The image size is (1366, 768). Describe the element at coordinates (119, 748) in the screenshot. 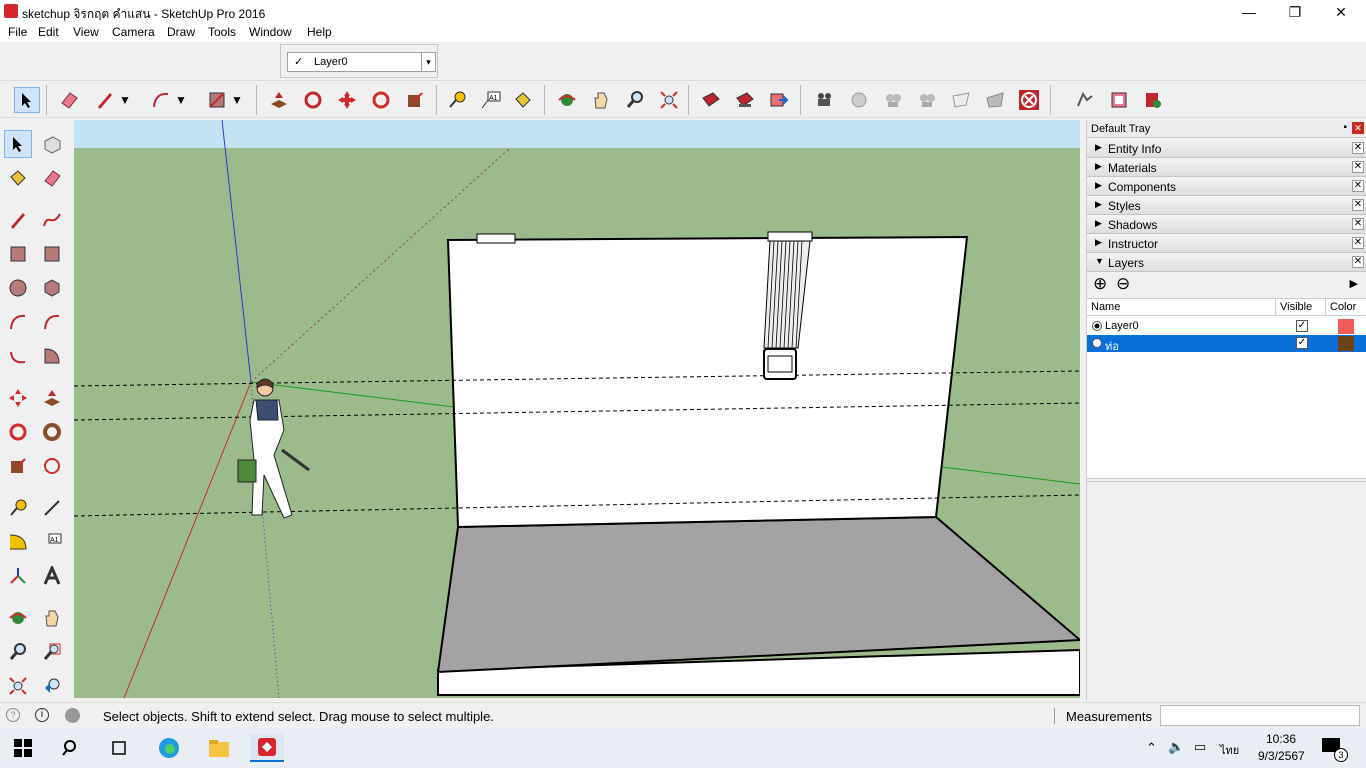

I see `task-view-icon` at that location.